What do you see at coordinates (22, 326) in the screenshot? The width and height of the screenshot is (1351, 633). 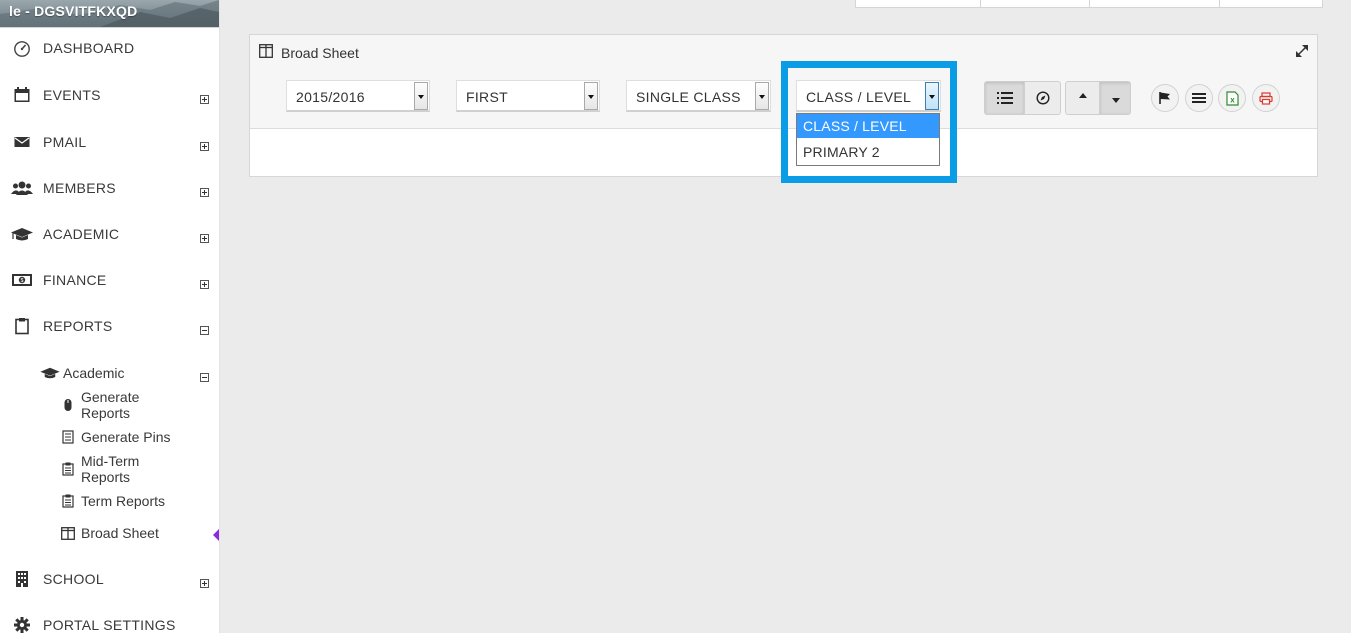 I see `clipboard-icon` at bounding box center [22, 326].